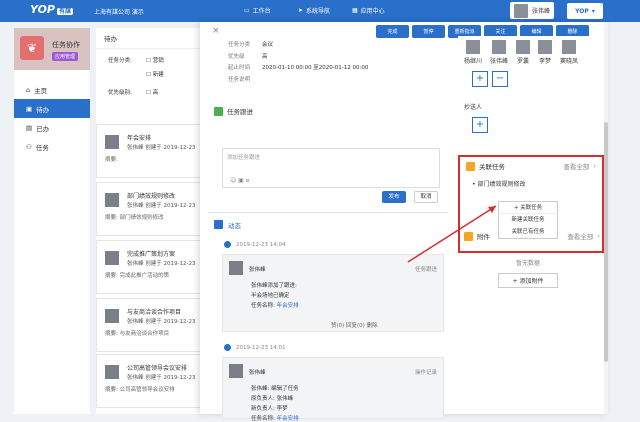  Describe the element at coordinates (452, 234) in the screenshot. I see `annotation-arrow` at that location.